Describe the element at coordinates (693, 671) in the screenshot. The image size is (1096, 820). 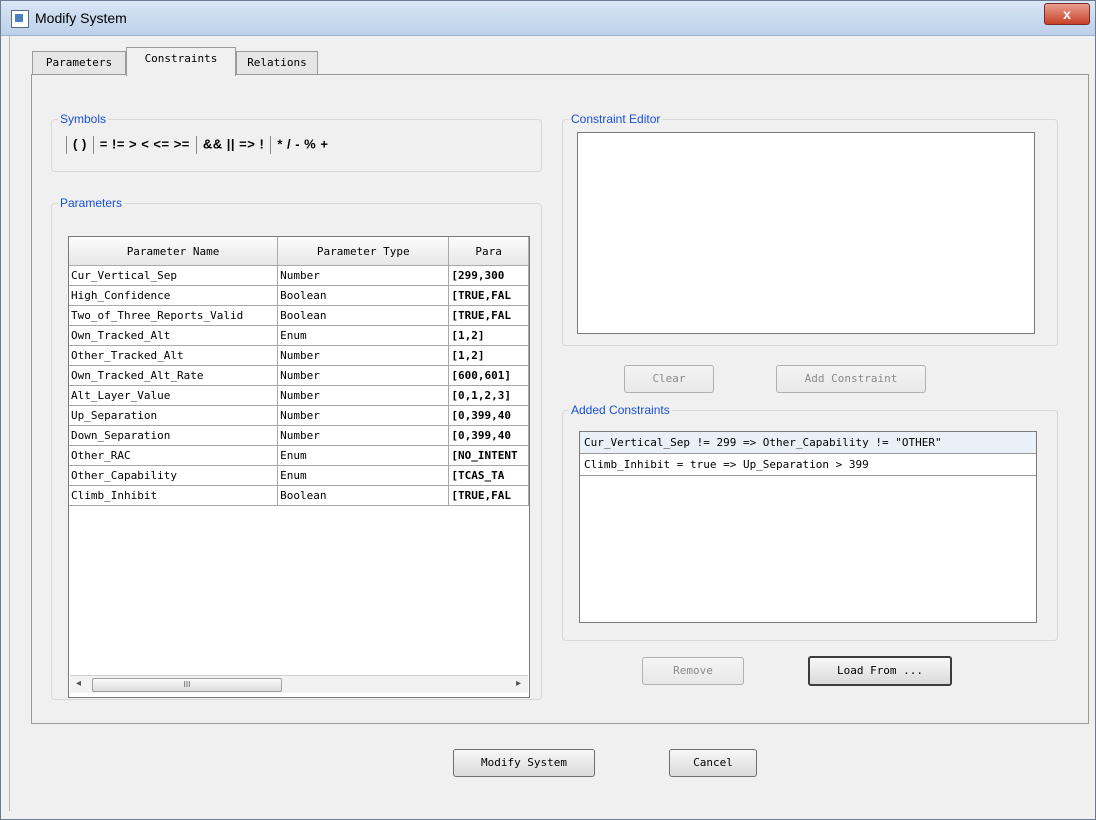
I see `remove-button: Remove` at that location.